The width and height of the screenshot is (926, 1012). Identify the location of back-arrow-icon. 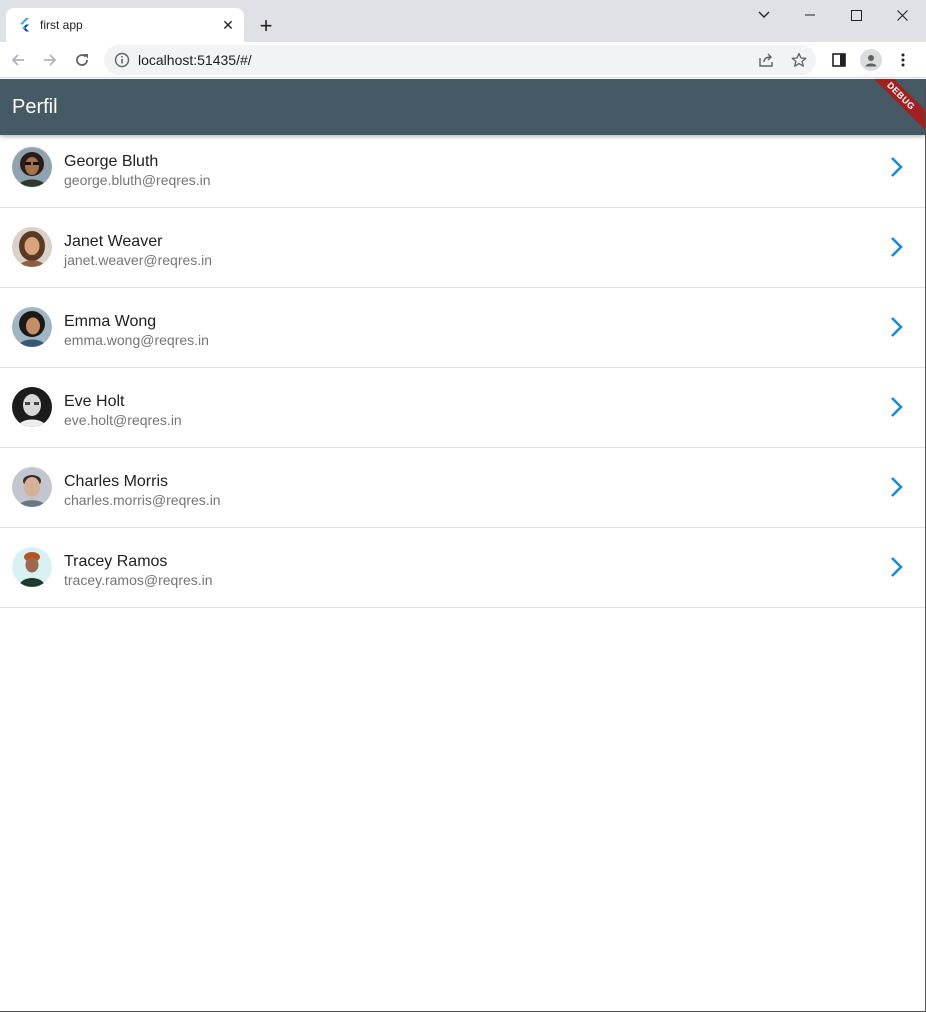
(18, 60).